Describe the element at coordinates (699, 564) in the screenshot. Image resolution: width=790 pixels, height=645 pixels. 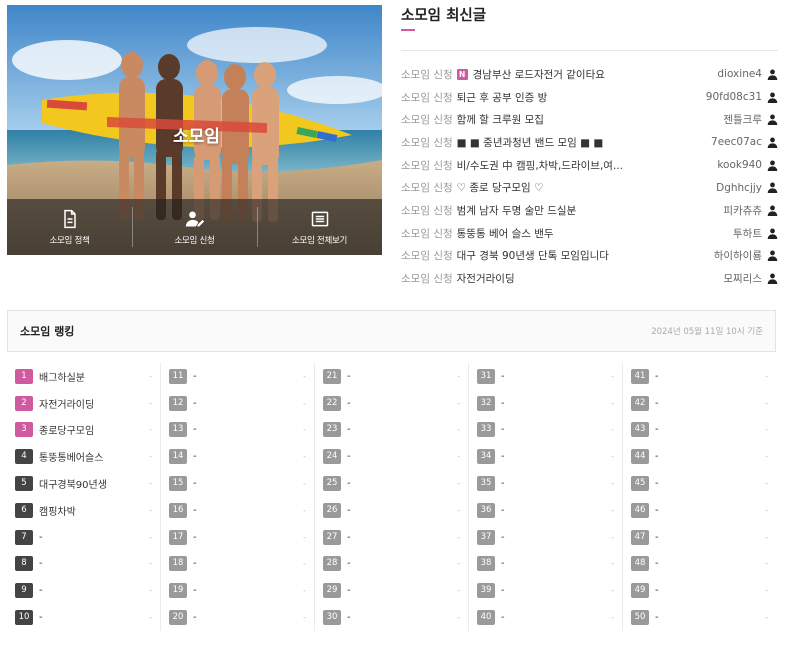
I see `ranking-item: 48- -` at that location.